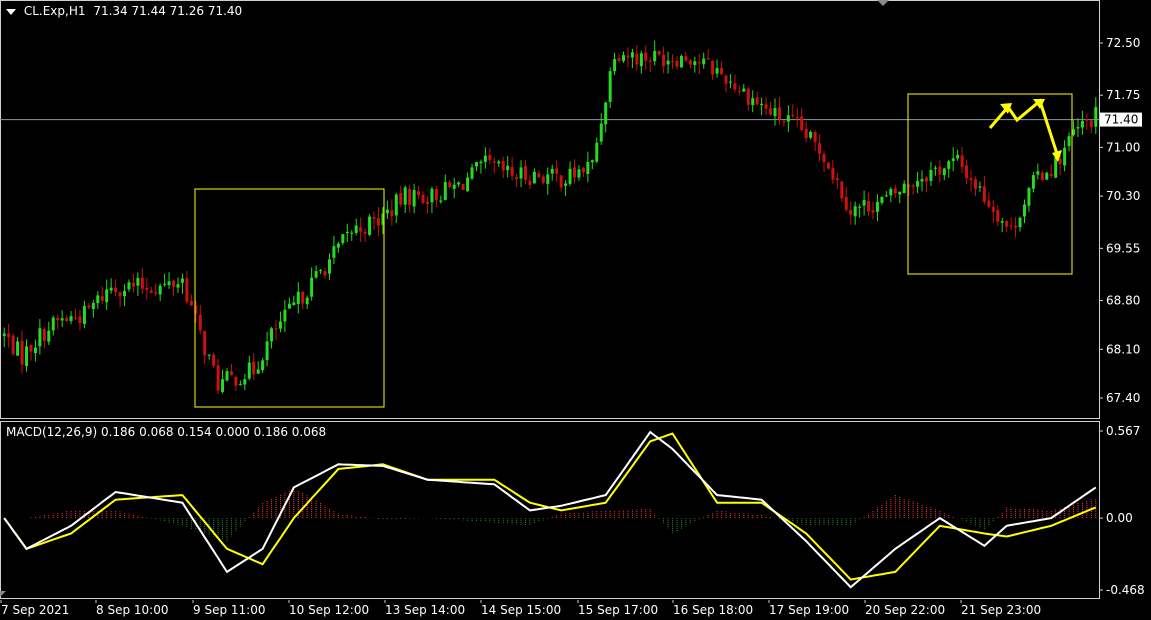 This screenshot has height=620, width=1151. What do you see at coordinates (54, 11) in the screenshot?
I see `symbol-label: CL.Exp,H1` at bounding box center [54, 11].